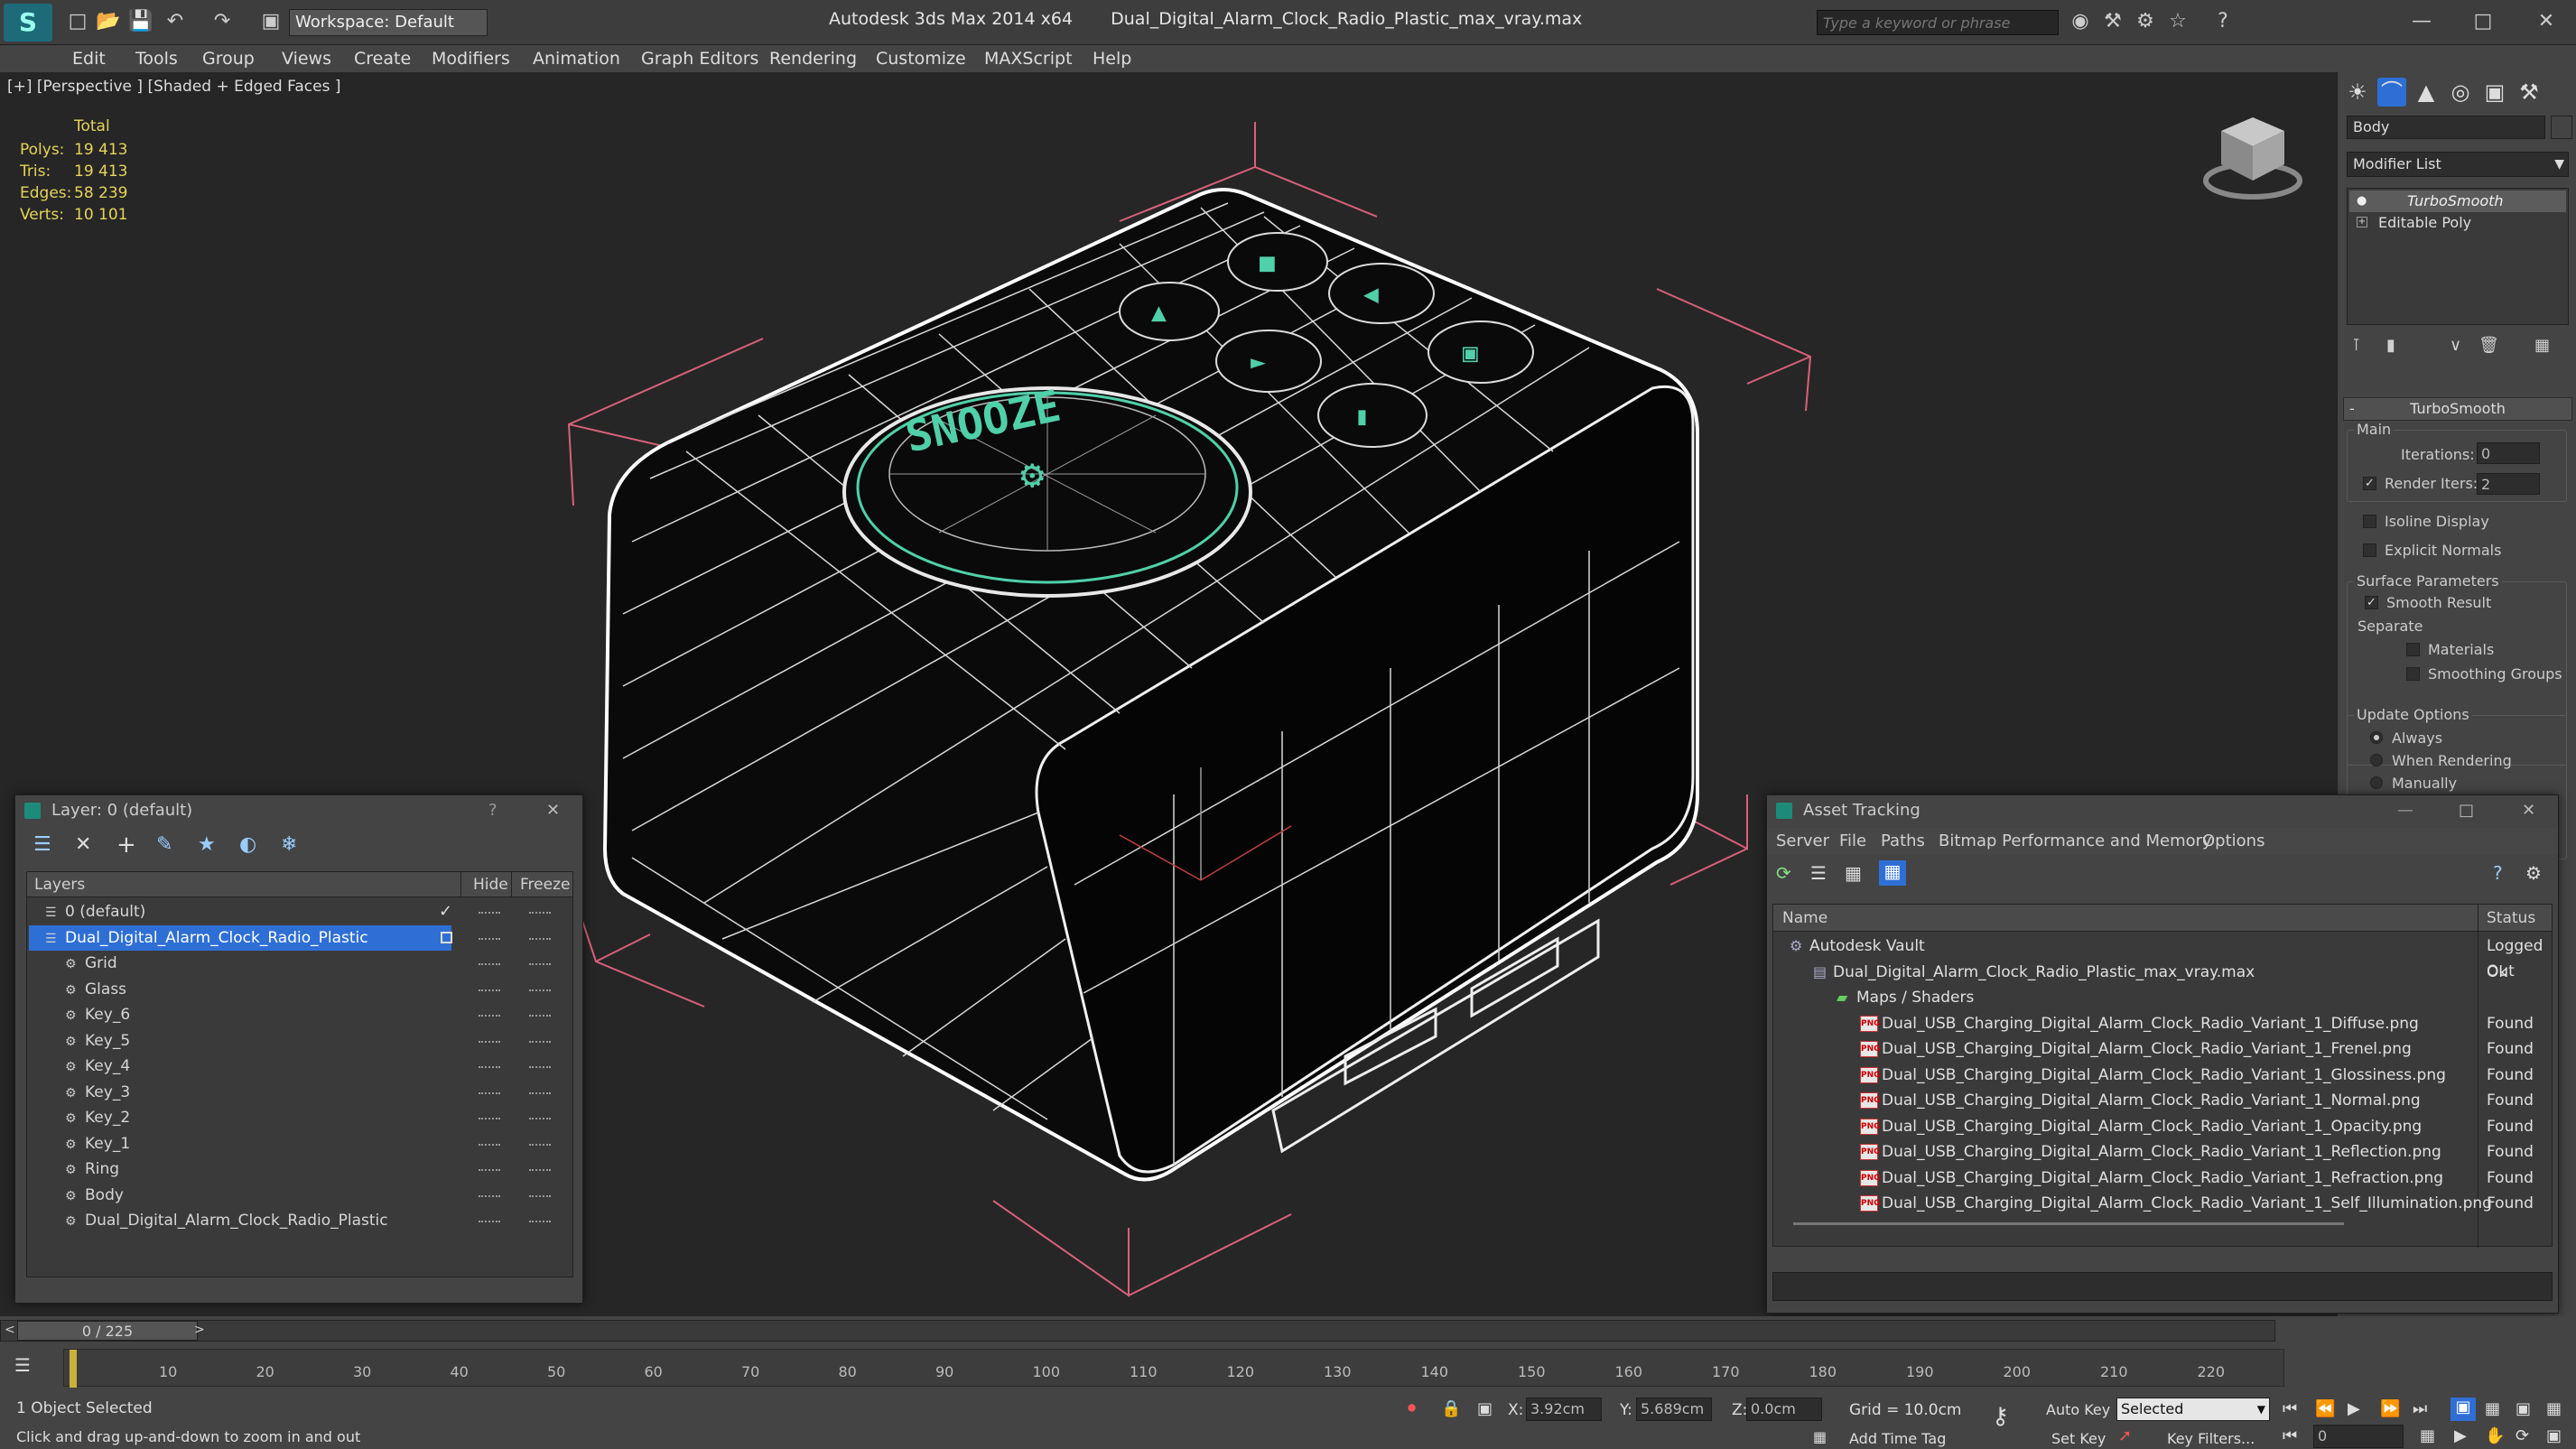  Describe the element at coordinates (446, 937) in the screenshot. I see `set-current-layer-box` at that location.